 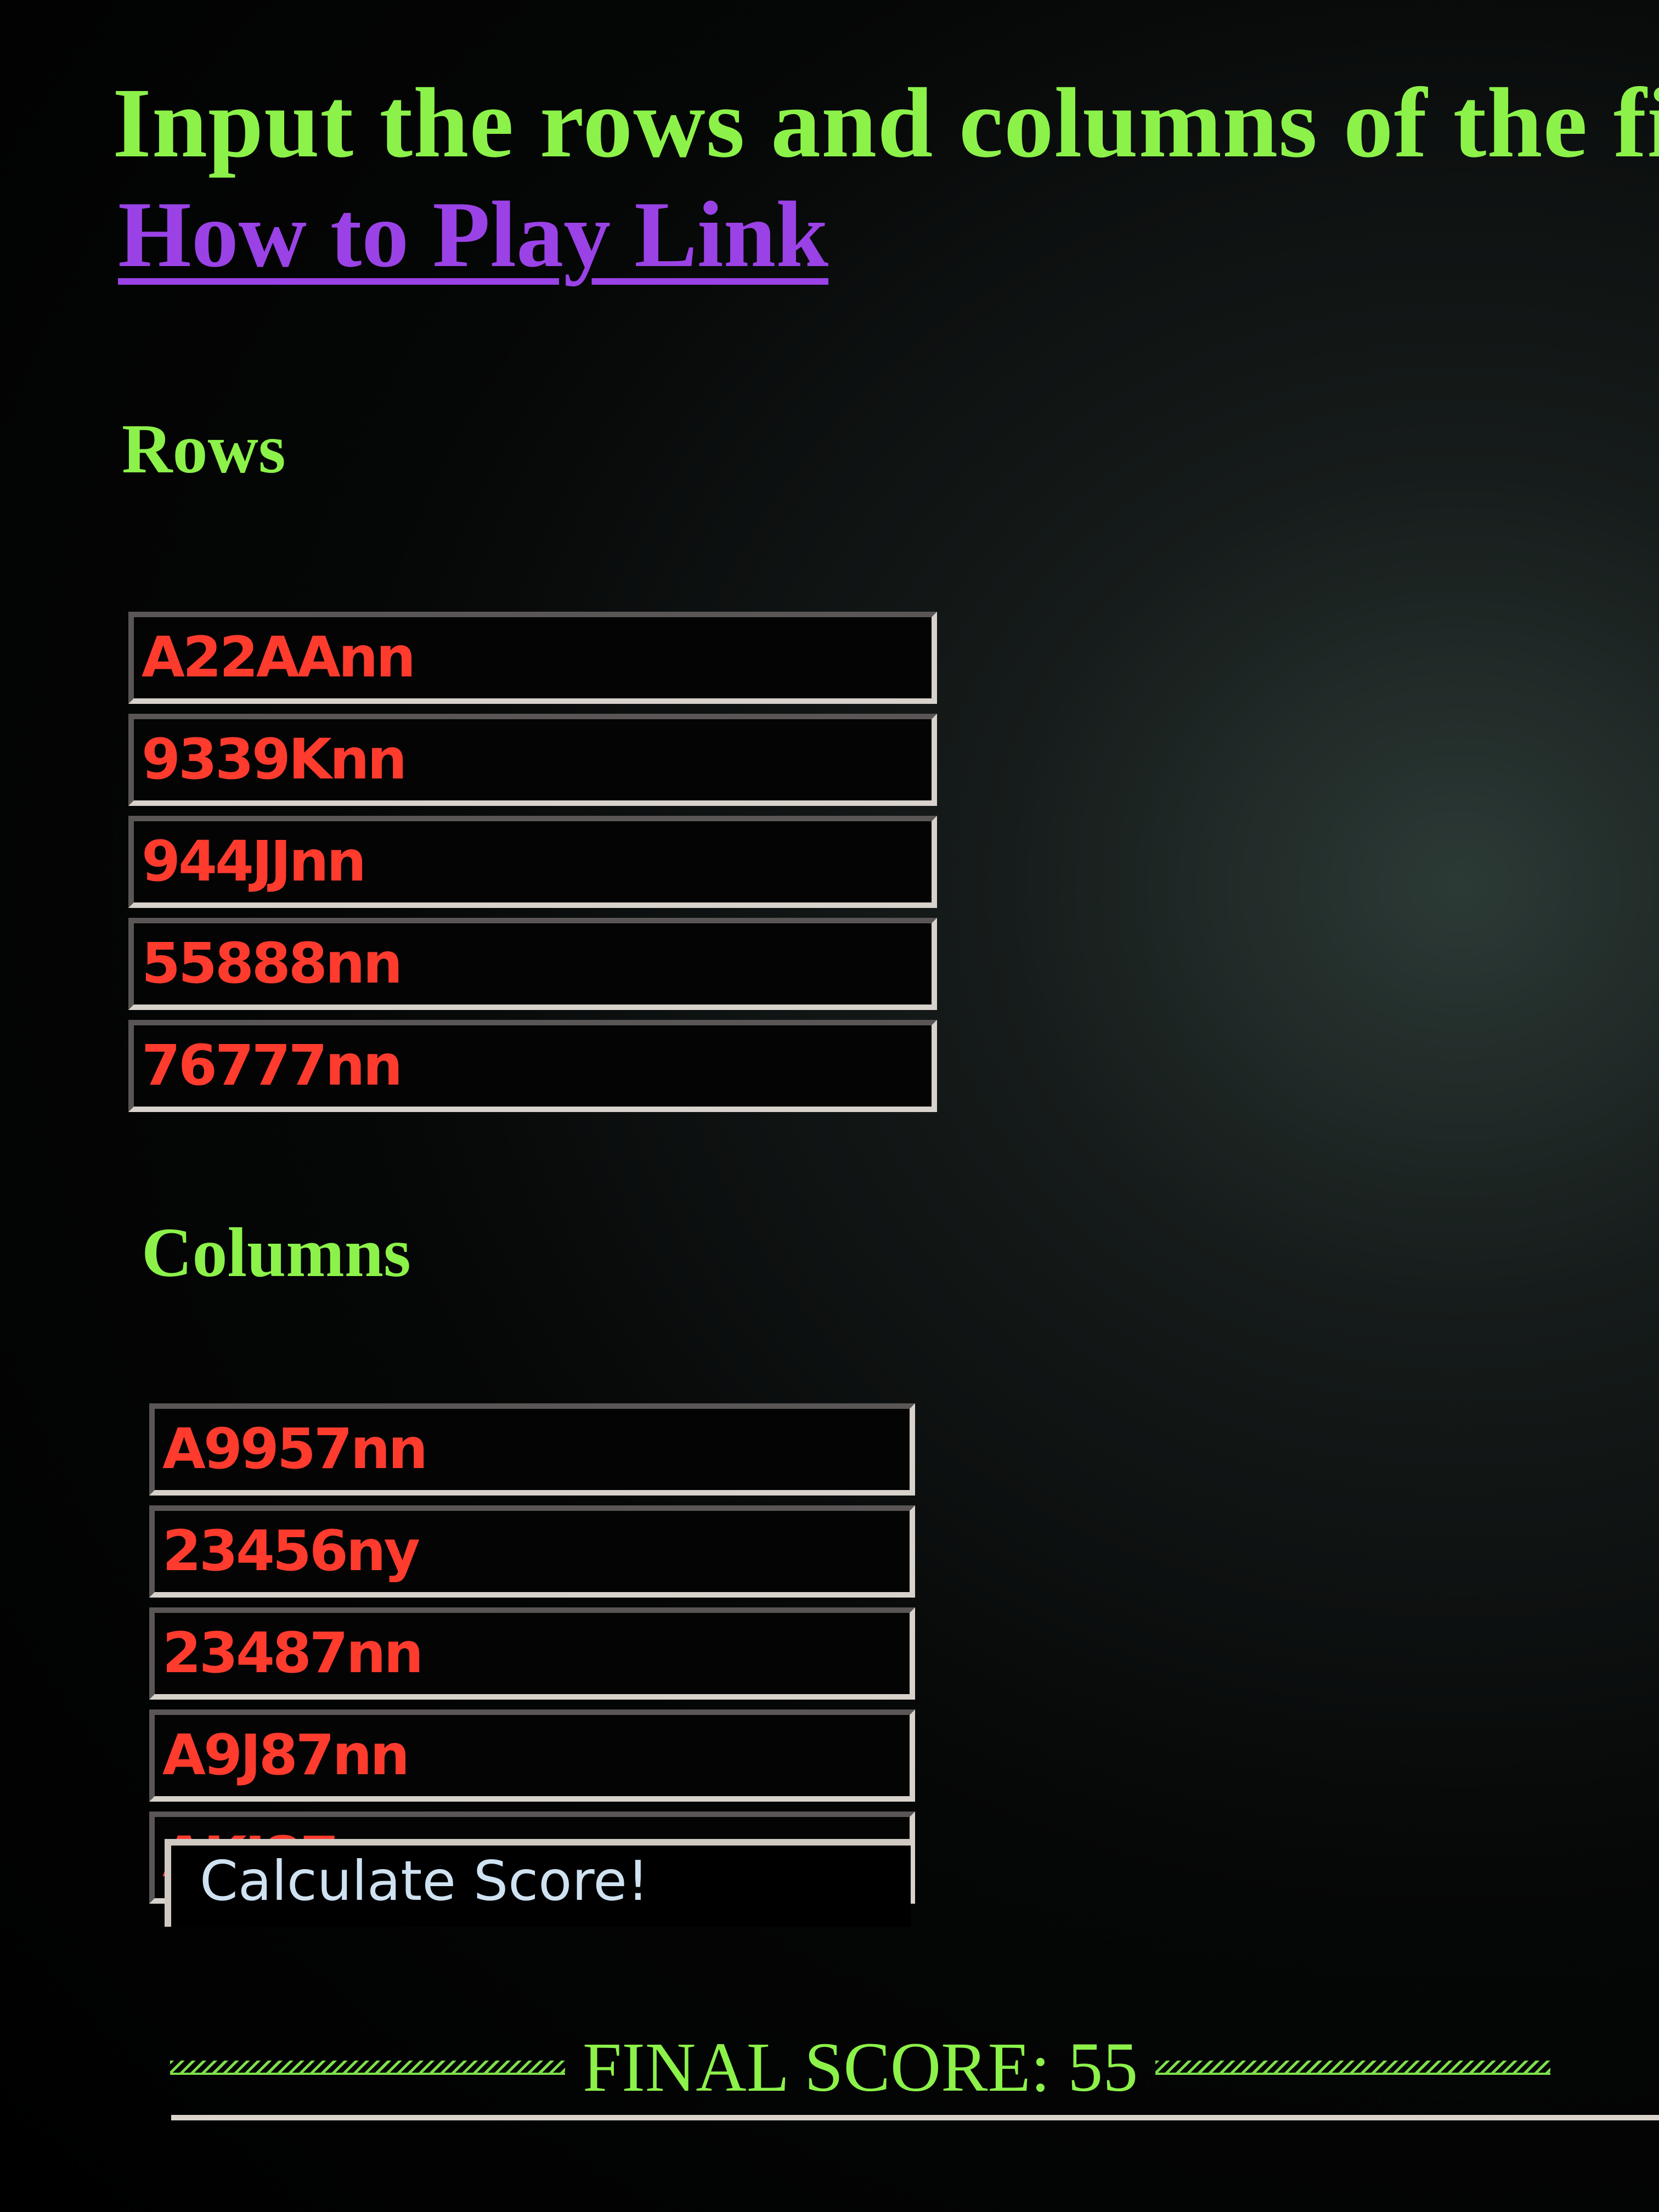 What do you see at coordinates (1353, 2067) in the screenshot?
I see `squiggle-divider-right` at bounding box center [1353, 2067].